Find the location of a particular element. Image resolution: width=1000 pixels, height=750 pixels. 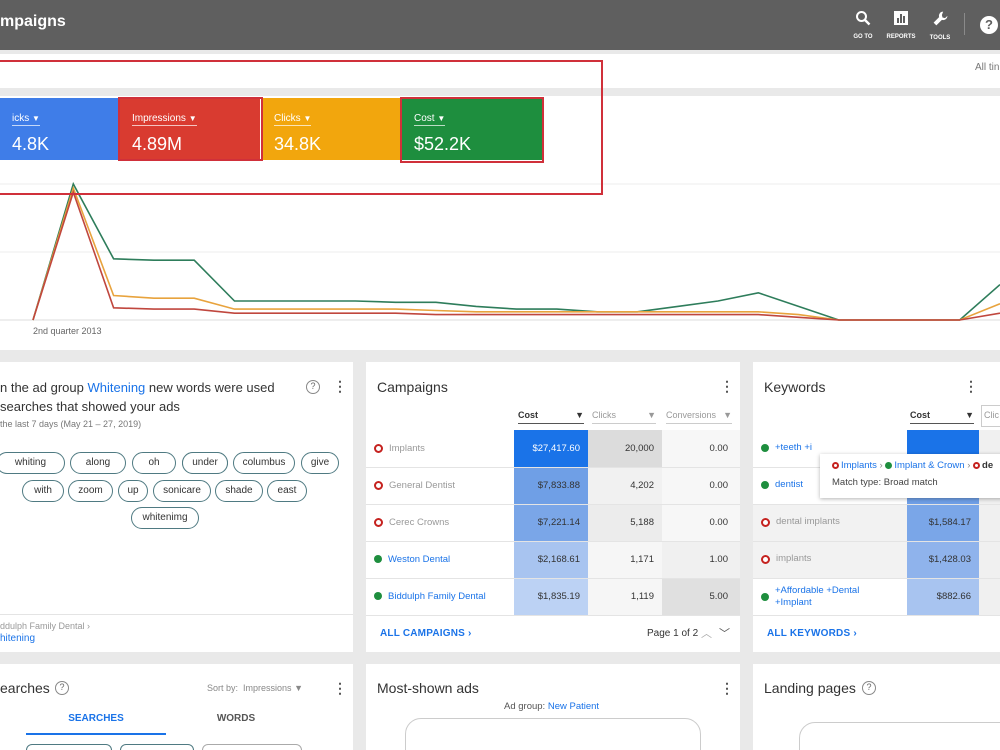

table-row: dental implants $1,584.17 is located at coordinates (876, 523).